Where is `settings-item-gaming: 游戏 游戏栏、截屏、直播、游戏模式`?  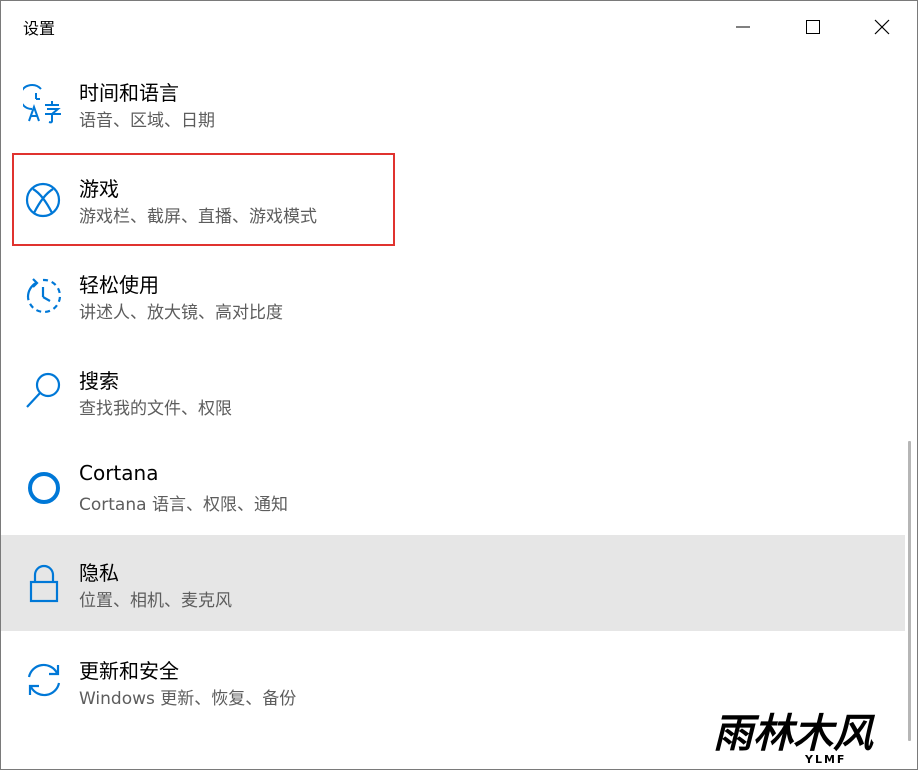 settings-item-gaming: 游戏 游戏栏、截屏、直播、游戏模式 is located at coordinates (453, 197).